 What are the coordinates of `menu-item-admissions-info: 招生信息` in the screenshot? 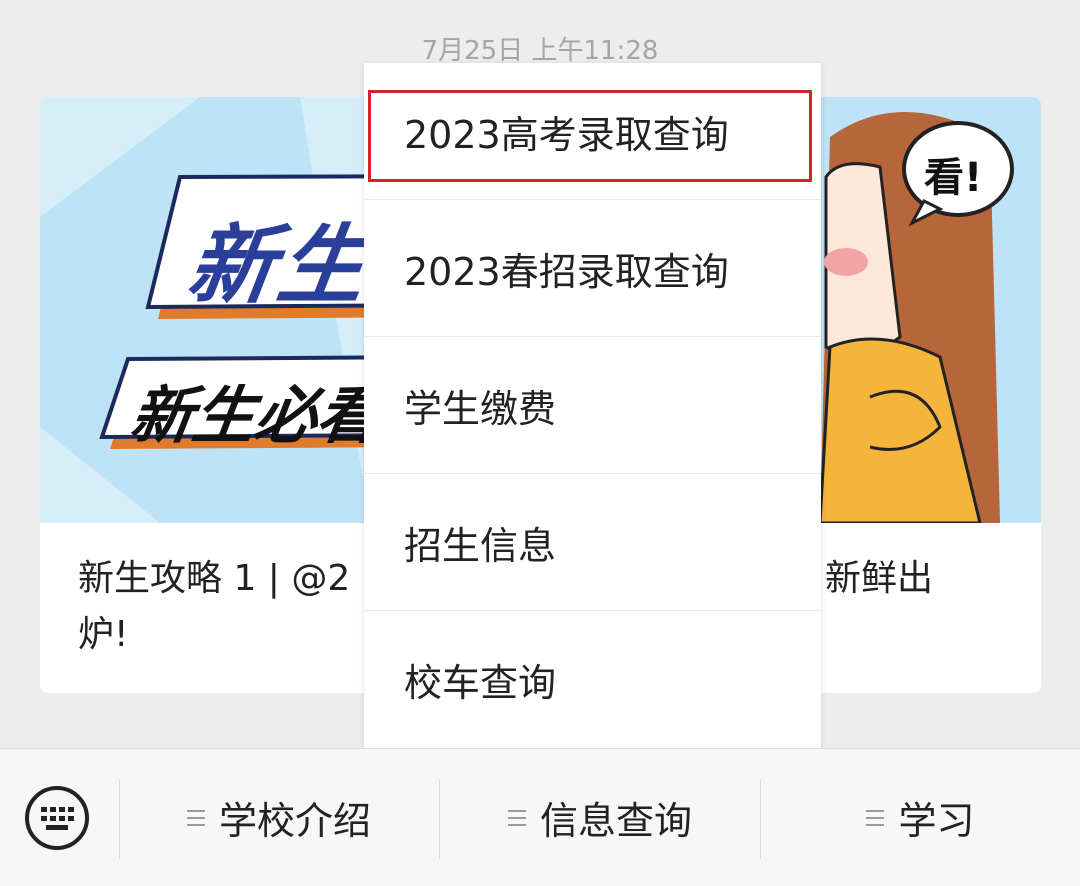 It's located at (592, 542).